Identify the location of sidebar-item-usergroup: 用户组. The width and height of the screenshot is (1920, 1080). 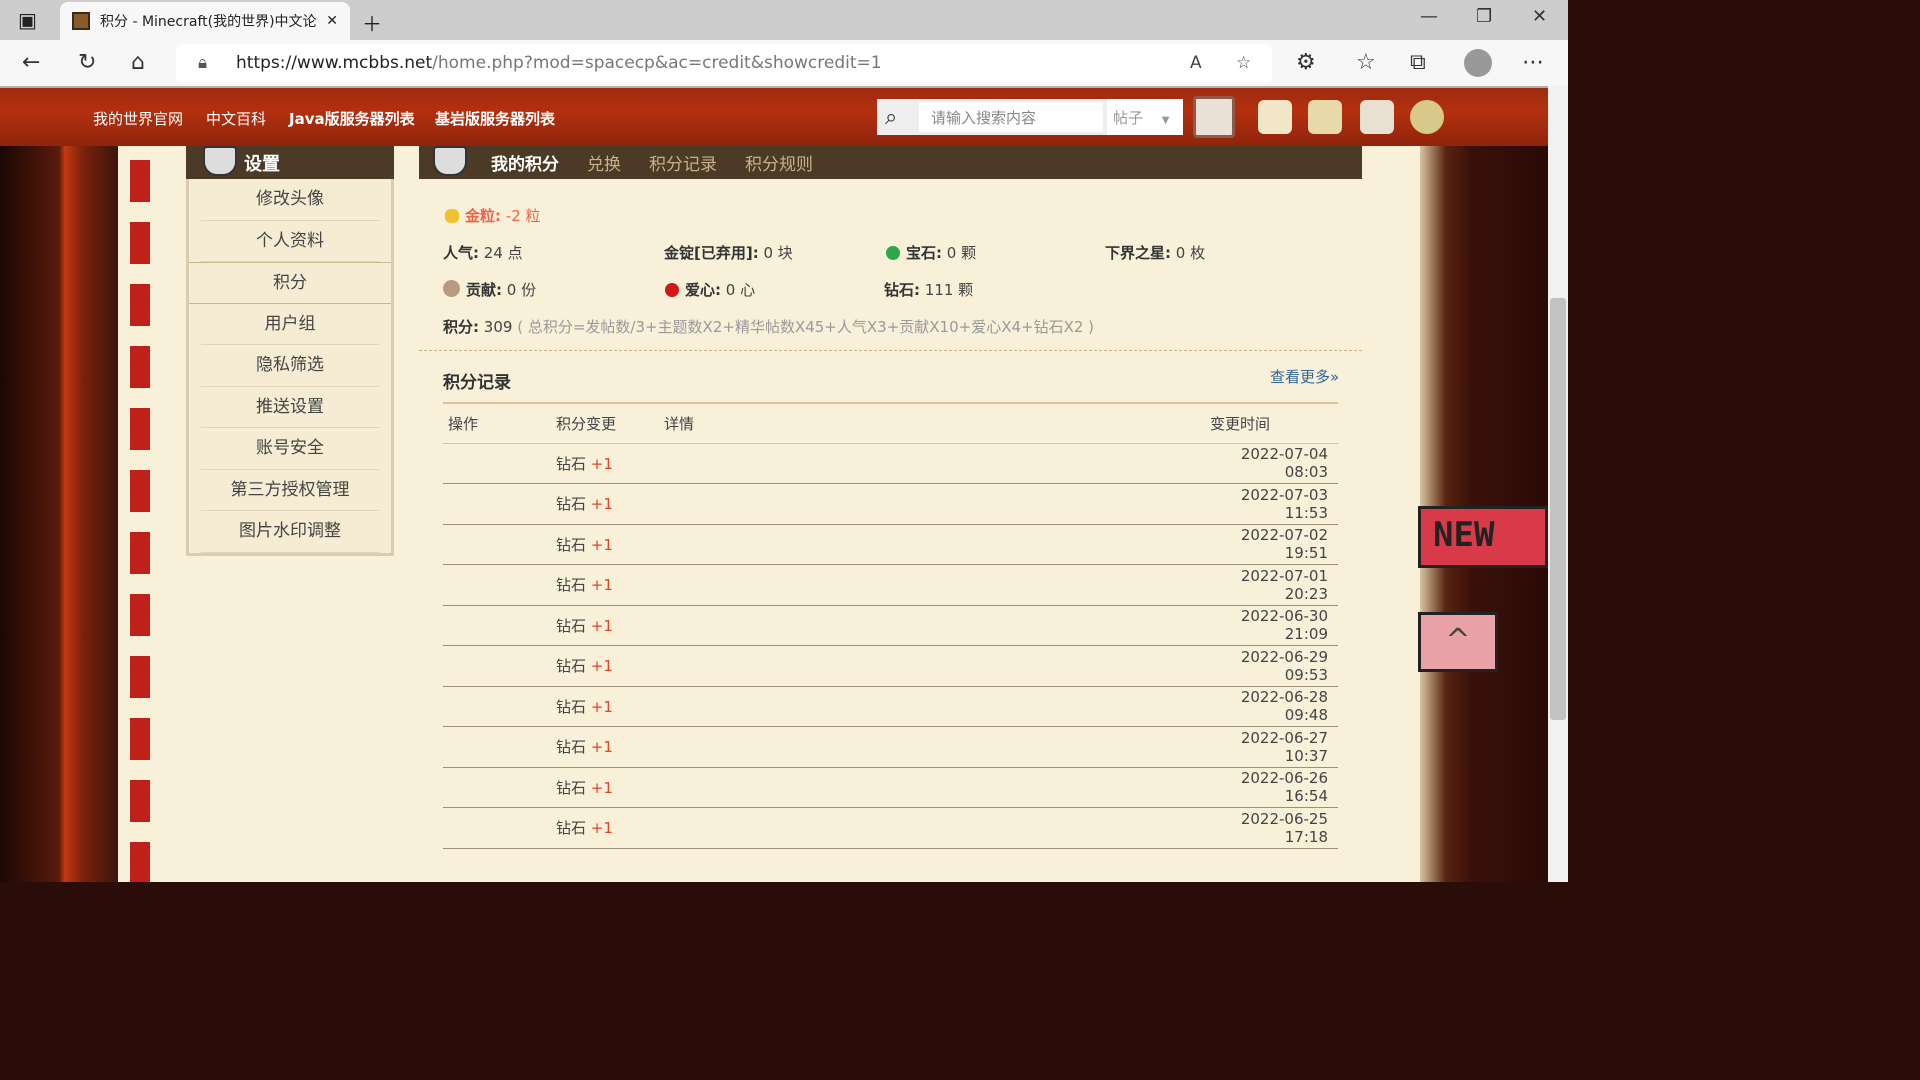
(290, 324).